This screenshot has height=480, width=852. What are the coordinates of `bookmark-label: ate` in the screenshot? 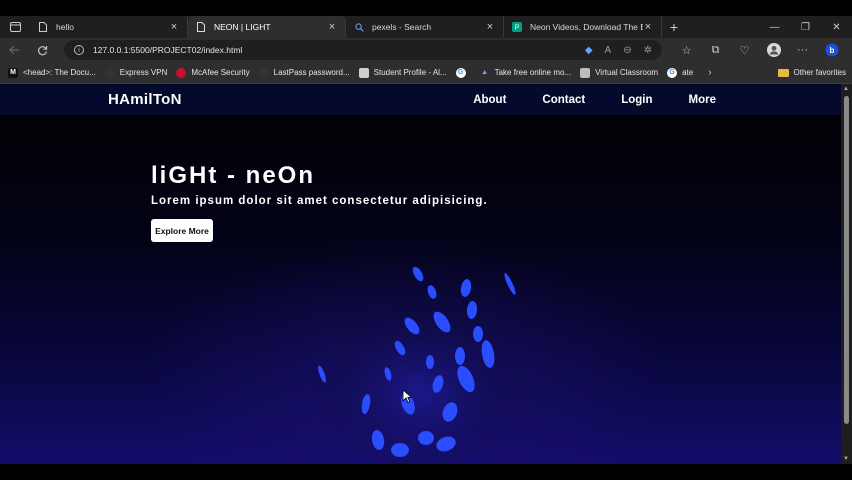 It's located at (688, 72).